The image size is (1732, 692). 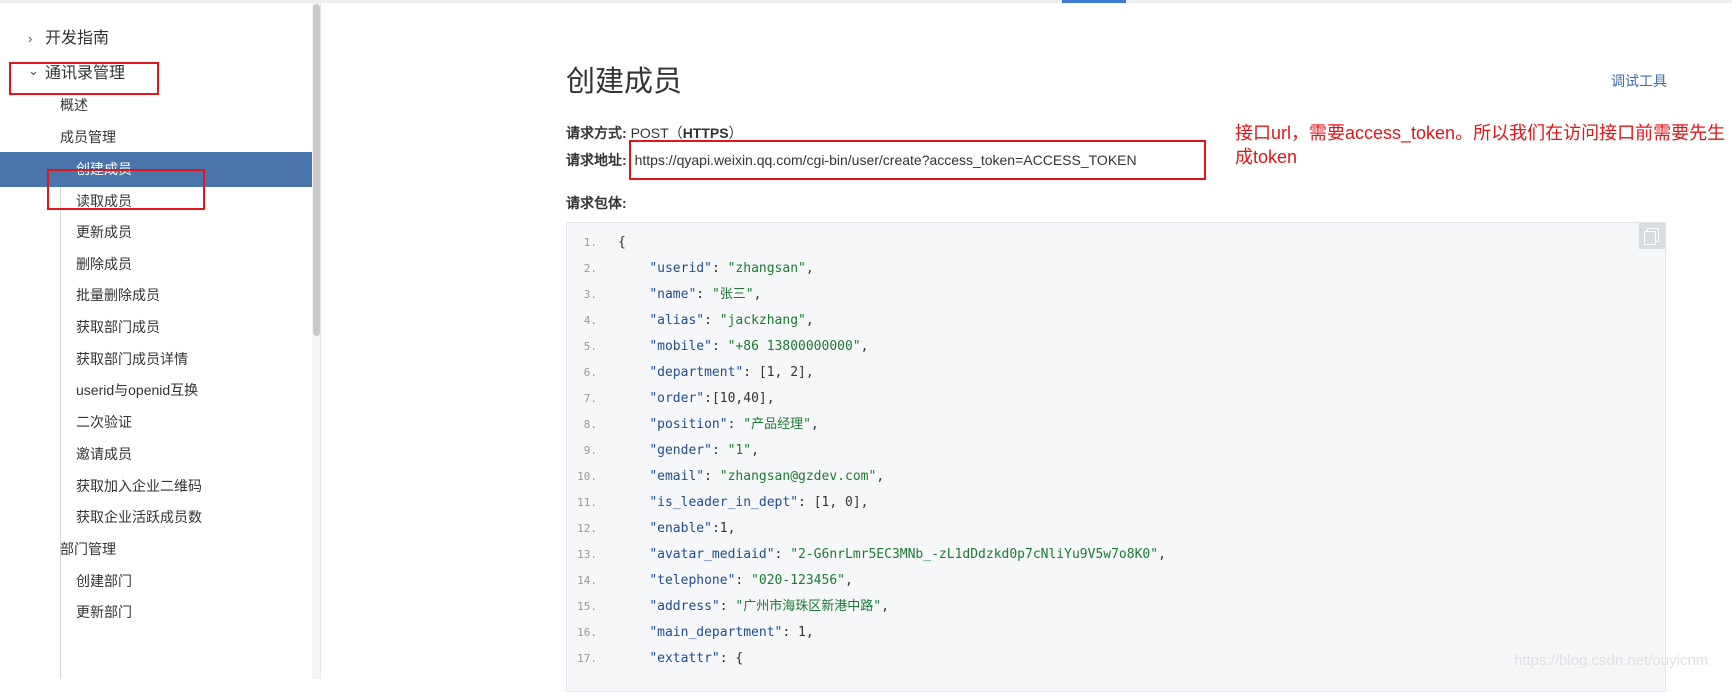 What do you see at coordinates (688, 424) in the screenshot?
I see `code-key: "position"` at bounding box center [688, 424].